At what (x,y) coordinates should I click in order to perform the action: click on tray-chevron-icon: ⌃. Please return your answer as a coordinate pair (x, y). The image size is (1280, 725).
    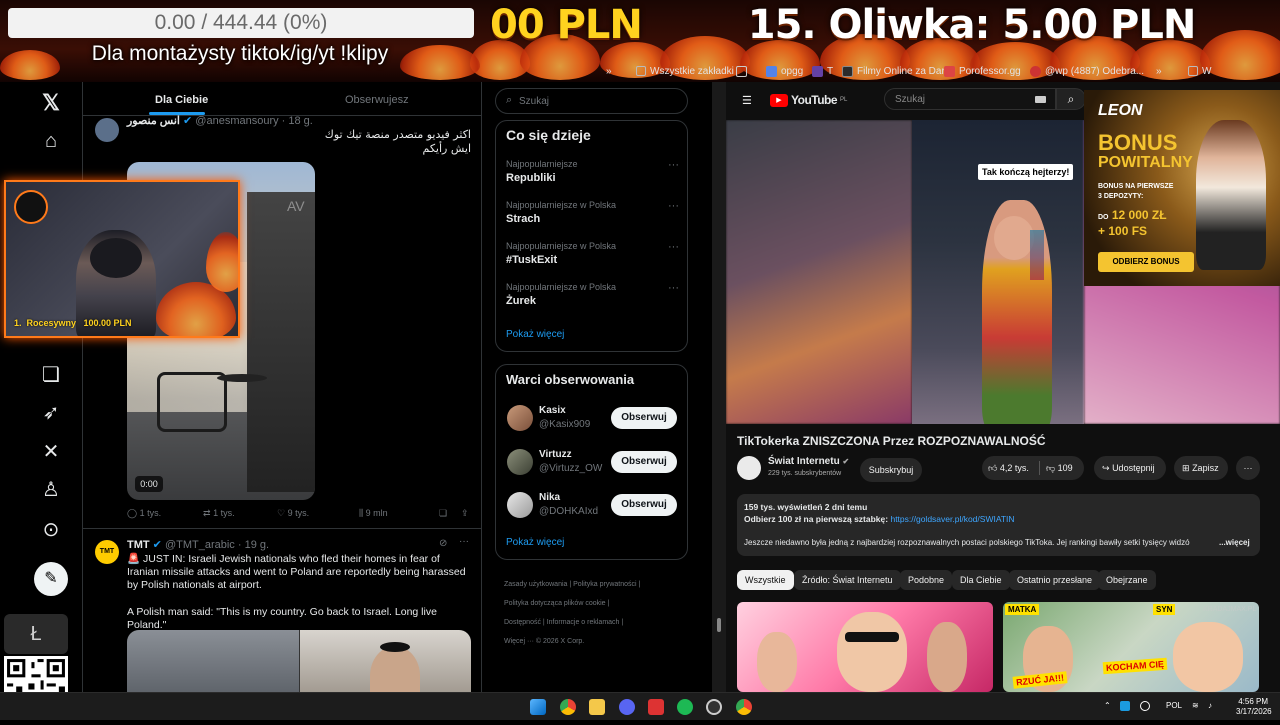
    Looking at the image, I should click on (1107, 705).